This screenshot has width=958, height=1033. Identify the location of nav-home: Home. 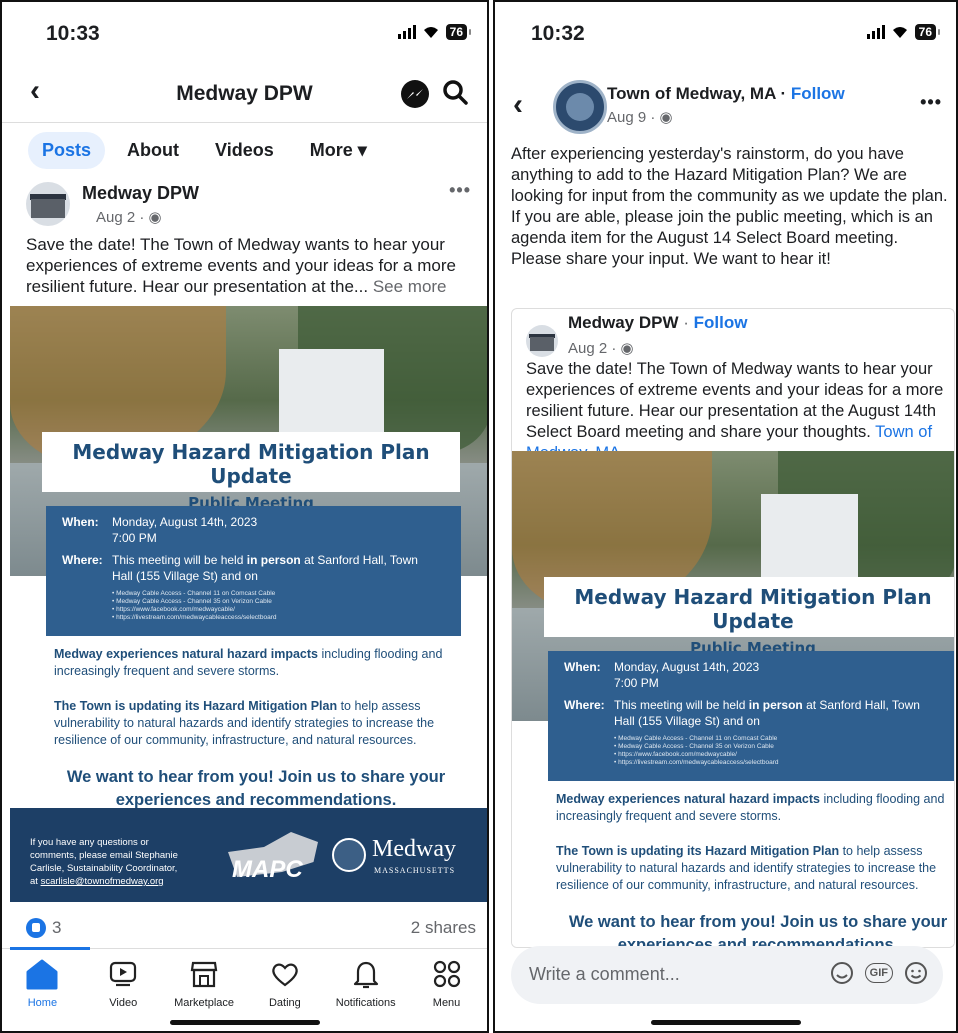
(42, 987).